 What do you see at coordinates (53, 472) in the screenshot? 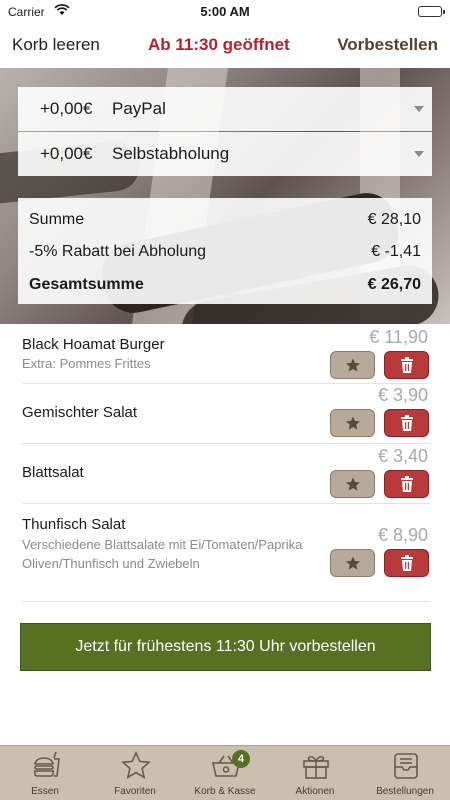
I see `item-name: Blattsalat` at bounding box center [53, 472].